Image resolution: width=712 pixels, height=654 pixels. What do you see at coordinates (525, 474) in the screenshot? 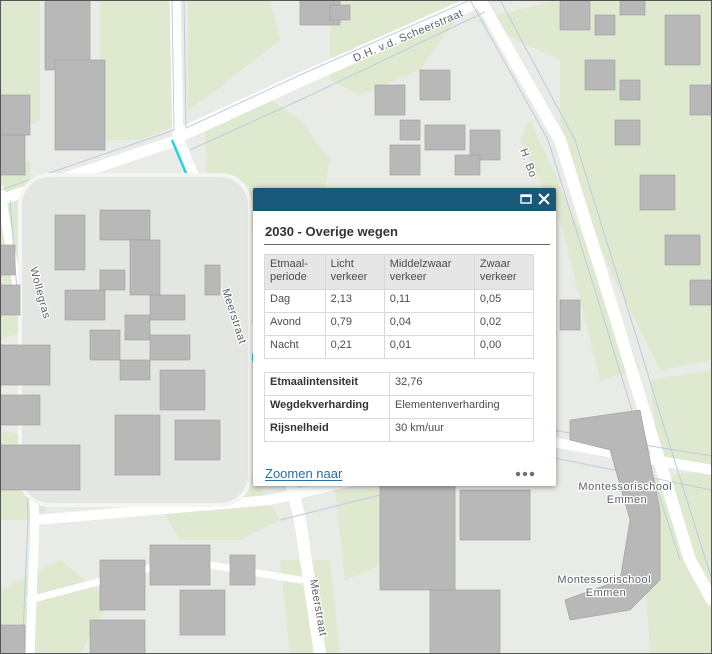
I see `more-options-icon` at bounding box center [525, 474].